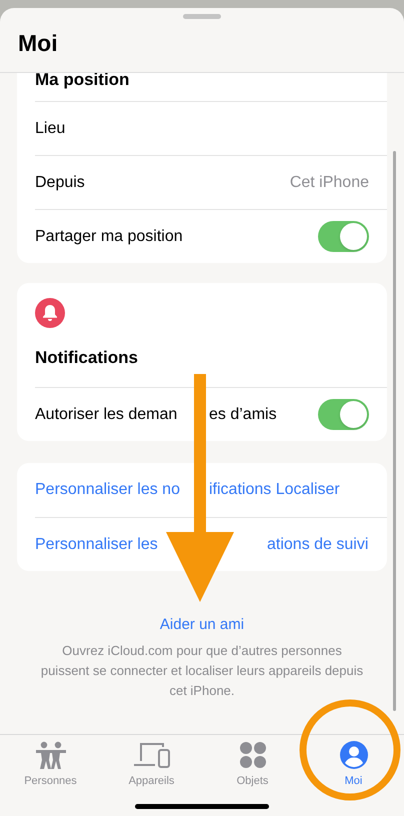 This screenshot has height=816, width=404. What do you see at coordinates (96, 544) in the screenshot?
I see `settings-link: Personnaliser les` at bounding box center [96, 544].